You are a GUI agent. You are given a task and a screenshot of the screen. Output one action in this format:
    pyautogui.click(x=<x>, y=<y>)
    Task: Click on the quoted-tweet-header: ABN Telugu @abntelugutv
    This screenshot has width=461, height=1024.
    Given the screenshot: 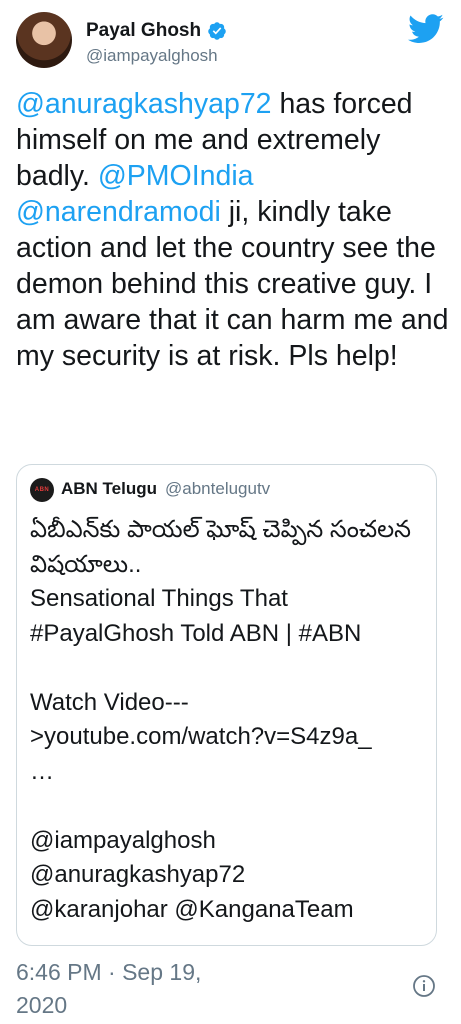 What is the action you would take?
    pyautogui.click(x=165, y=489)
    